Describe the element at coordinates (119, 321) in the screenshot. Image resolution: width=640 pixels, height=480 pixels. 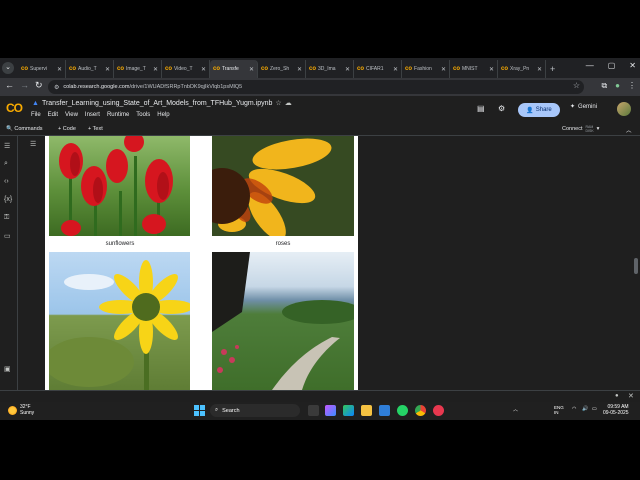
I see `sunflower-field-image` at that location.